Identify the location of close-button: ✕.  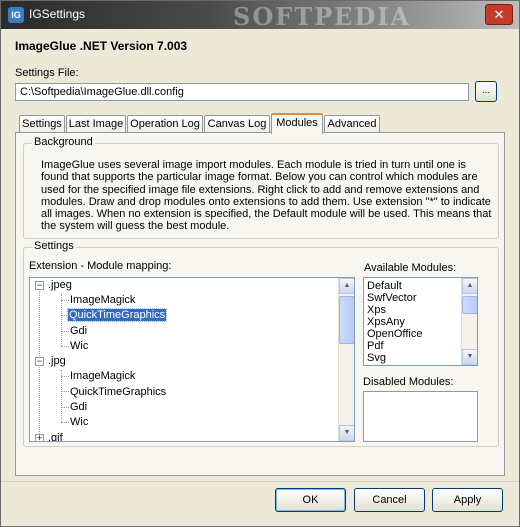
(499, 14).